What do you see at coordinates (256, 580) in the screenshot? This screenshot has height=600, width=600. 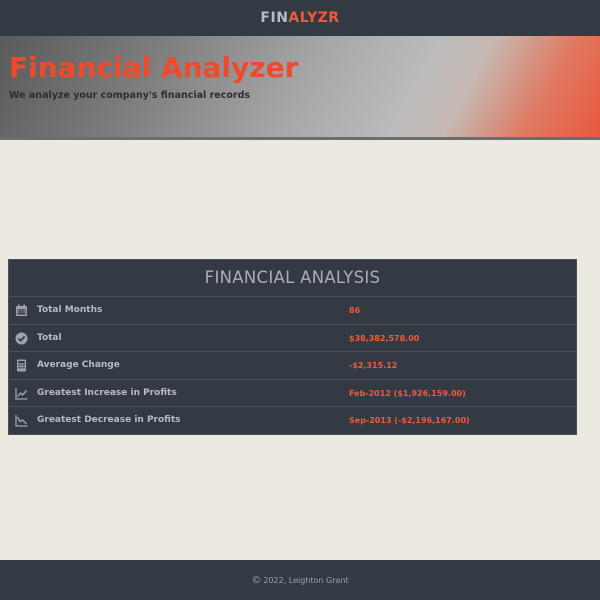 I see `copyright-icon: ©` at bounding box center [256, 580].